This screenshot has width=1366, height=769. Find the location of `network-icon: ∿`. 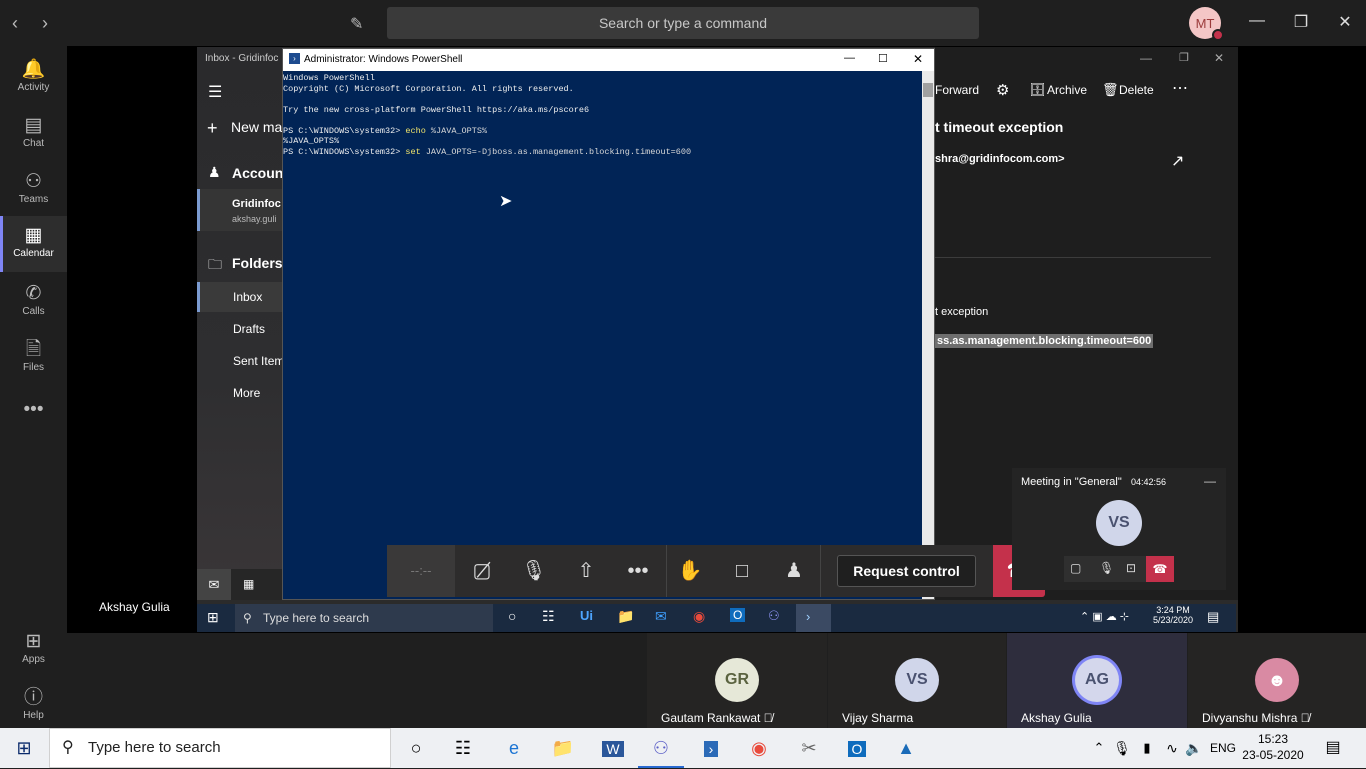

network-icon: ∿ is located at coordinates (1172, 748).